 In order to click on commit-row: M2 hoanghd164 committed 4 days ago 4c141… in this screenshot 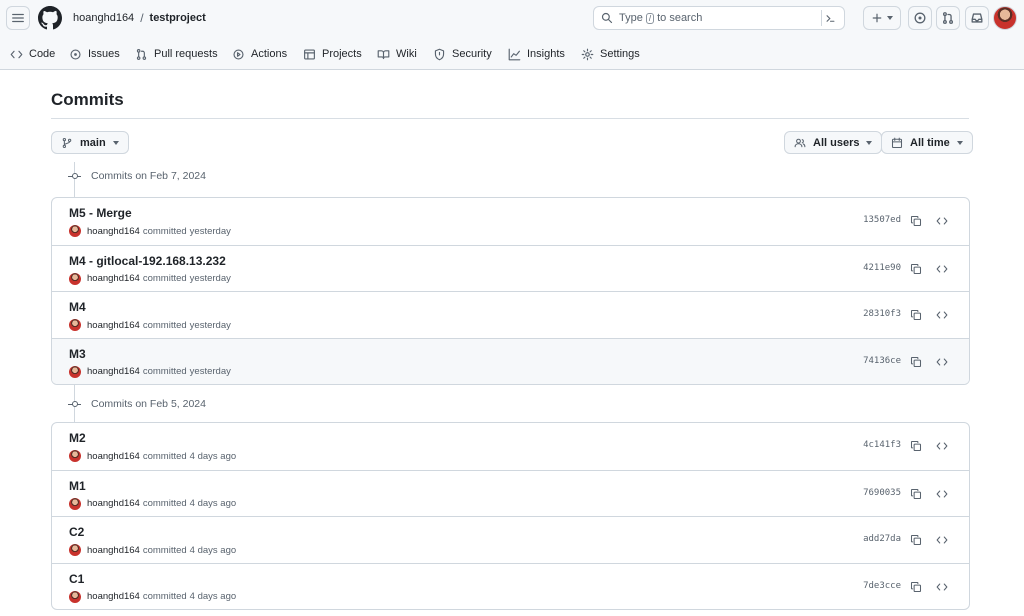, I will do `click(510, 446)`.